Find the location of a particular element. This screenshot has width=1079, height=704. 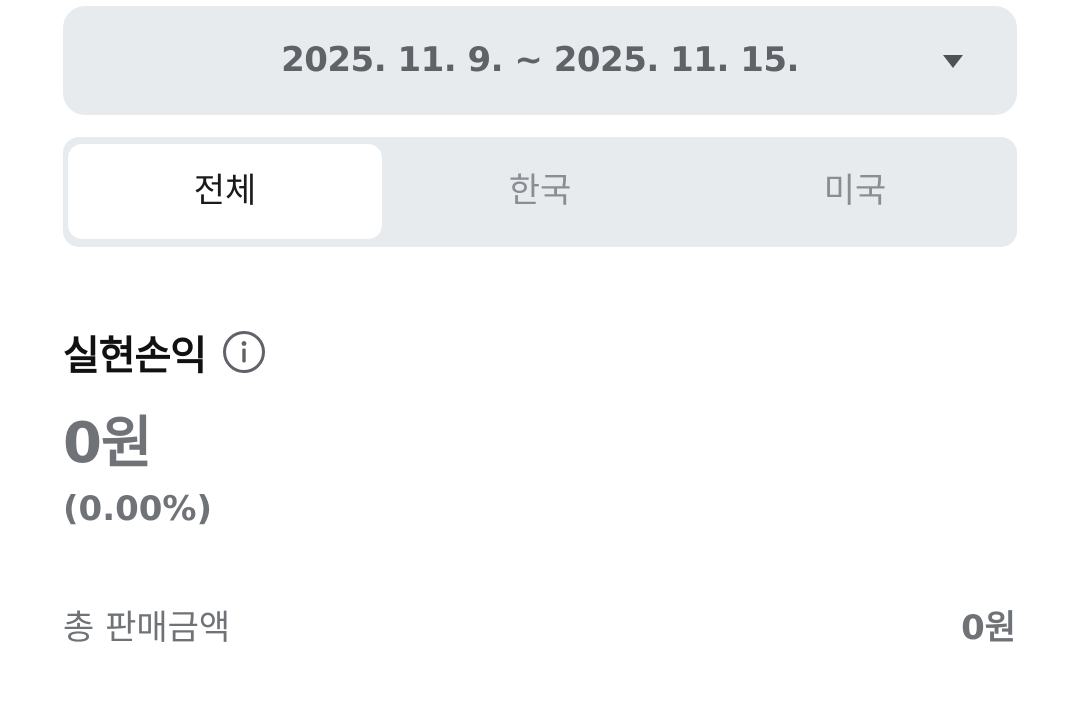

market-segmented-control: 전체 한국 미국 is located at coordinates (540, 192).